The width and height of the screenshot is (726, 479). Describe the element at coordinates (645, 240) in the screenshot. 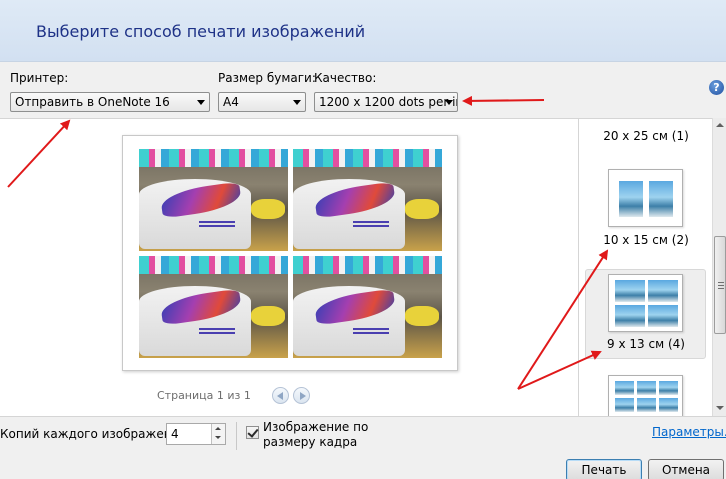

I see `layout-item-label: 10 x 15 см (2)` at that location.